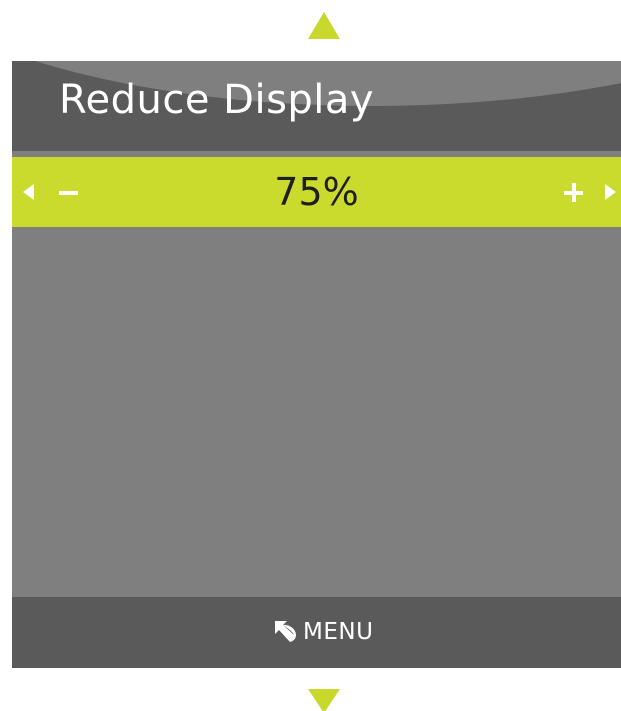  I want to click on title-bar: Reduce Display, so click(316, 106).